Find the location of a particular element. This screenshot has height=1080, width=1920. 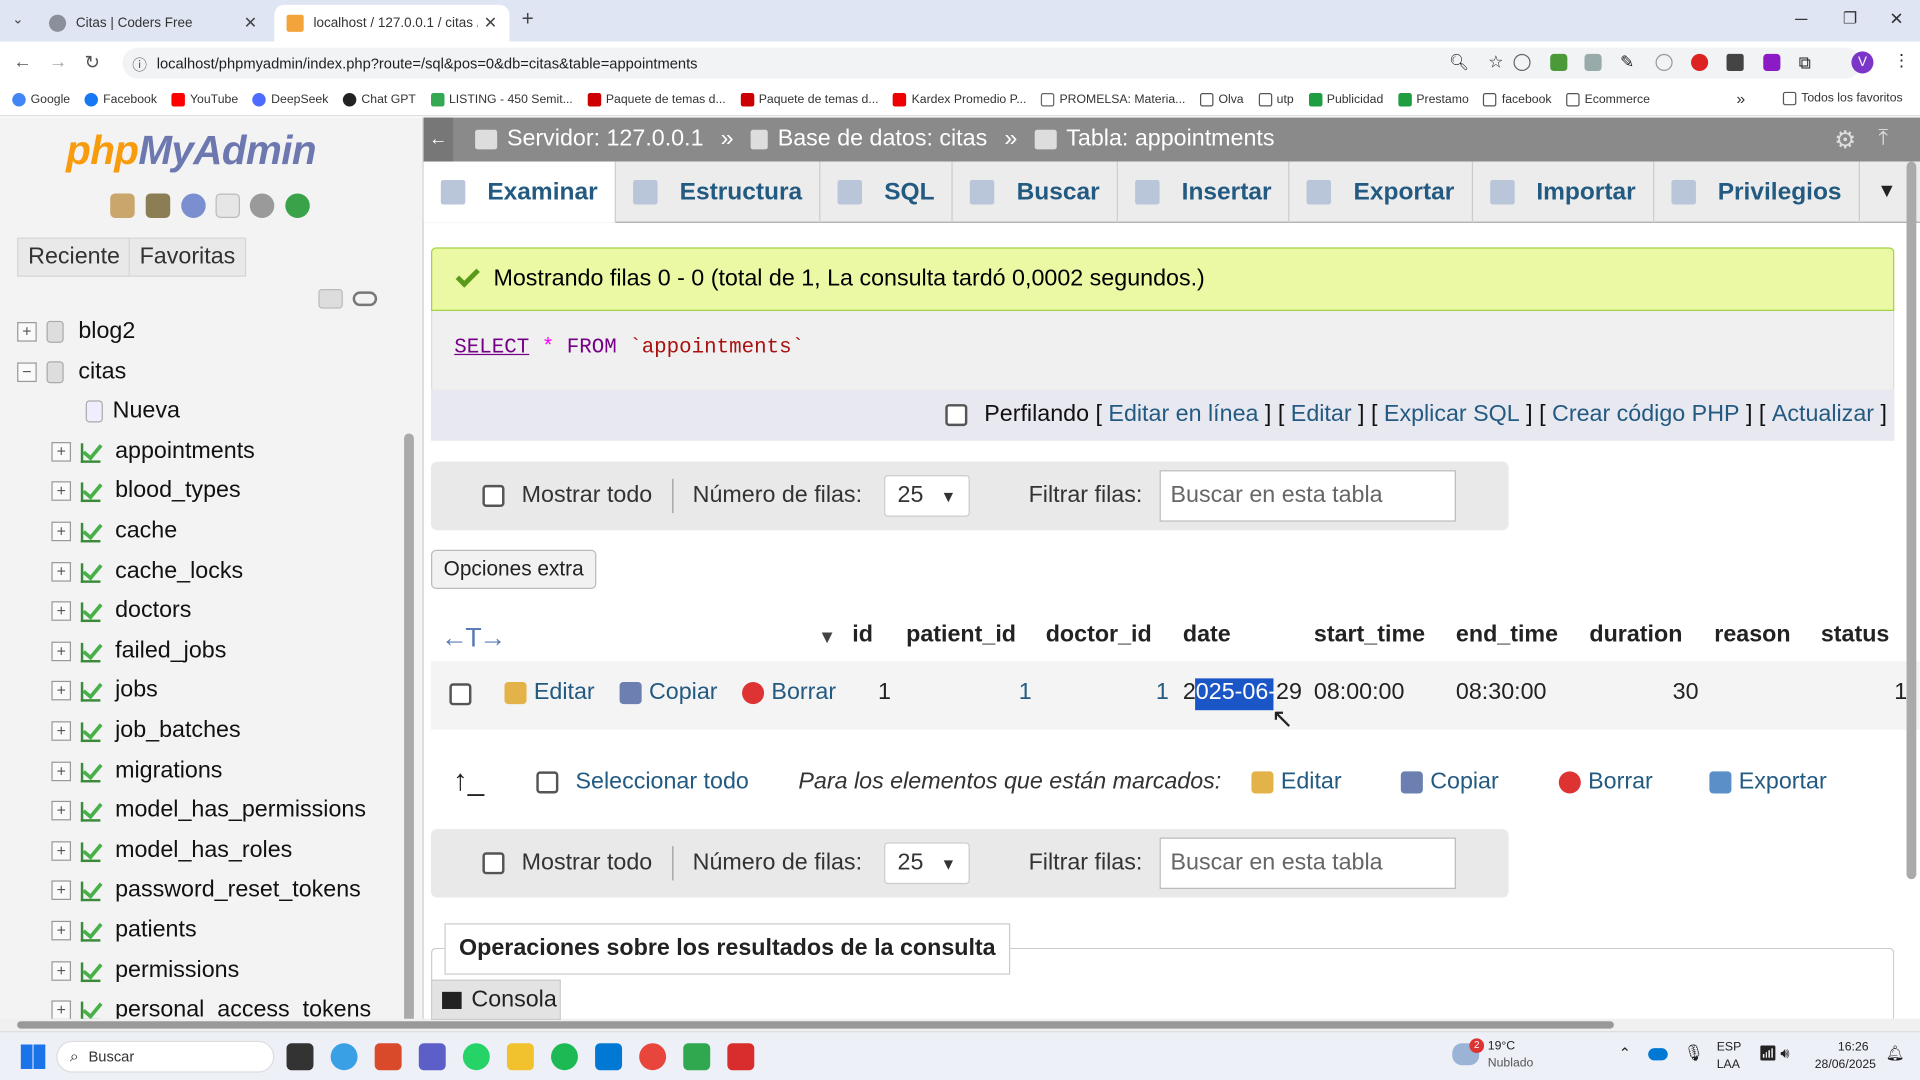

bookmark-item: Publicidad is located at coordinates (1345, 99).